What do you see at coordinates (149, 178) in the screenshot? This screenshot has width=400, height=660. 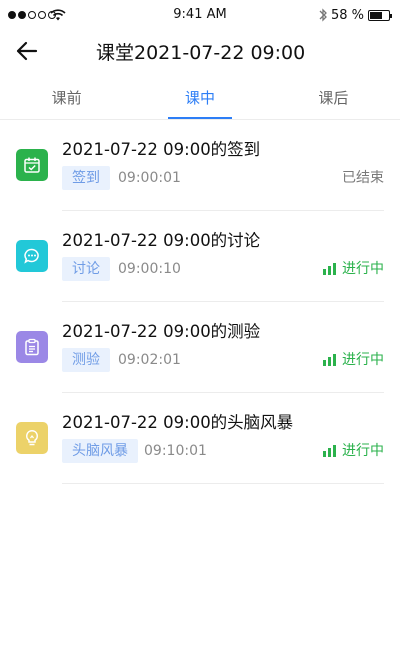 I see `item-time: 09:00:01` at bounding box center [149, 178].